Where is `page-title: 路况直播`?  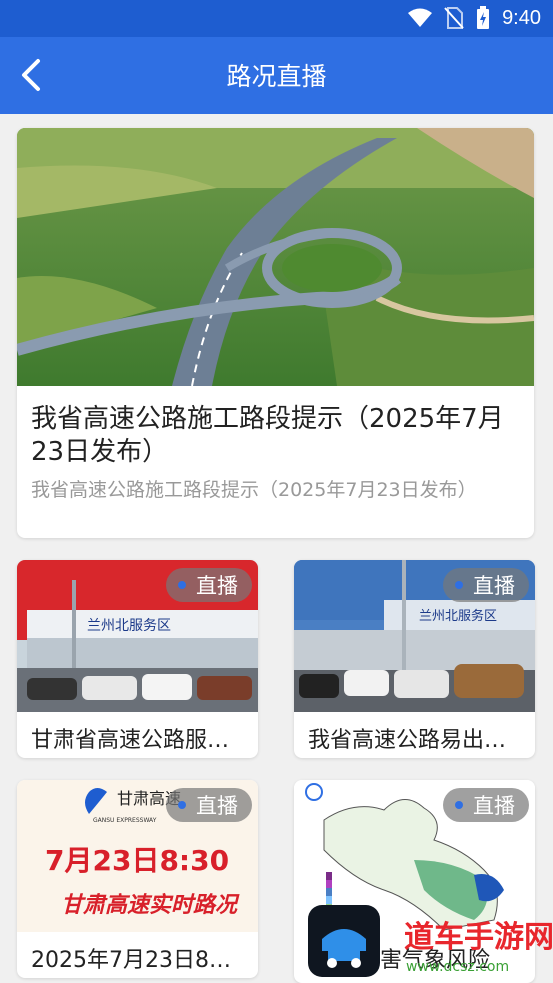 page-title: 路况直播 is located at coordinates (276, 76).